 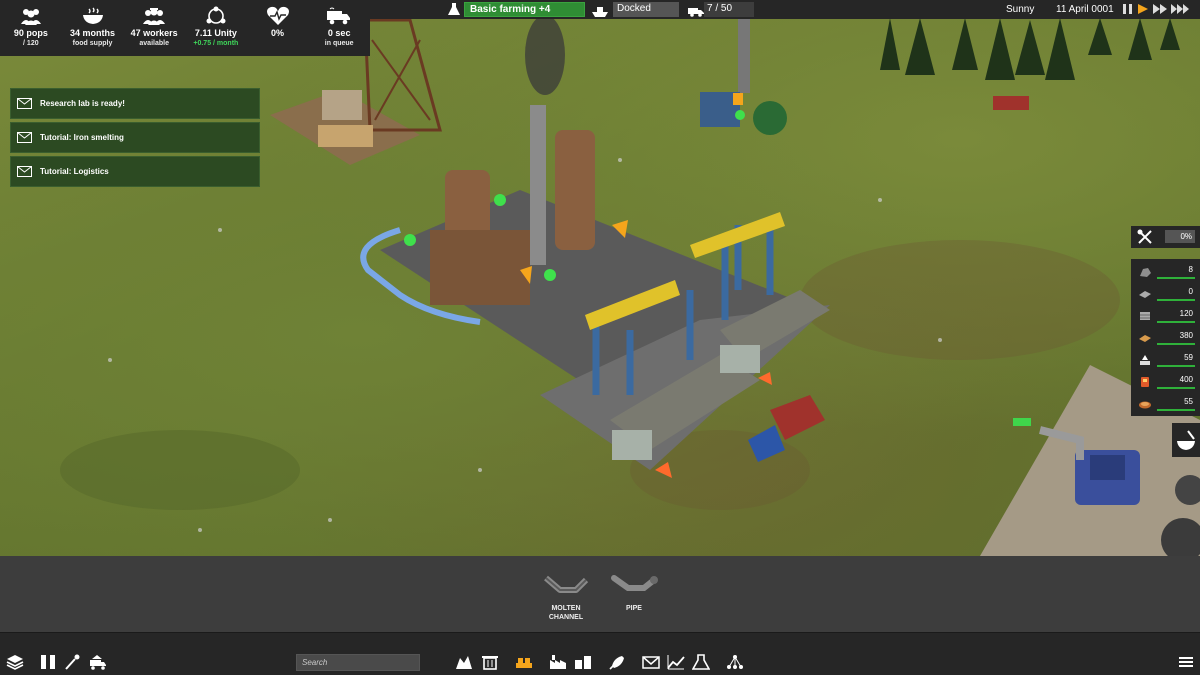 I want to click on notification-text: Tutorial: Iron smelting, so click(x=82, y=137).